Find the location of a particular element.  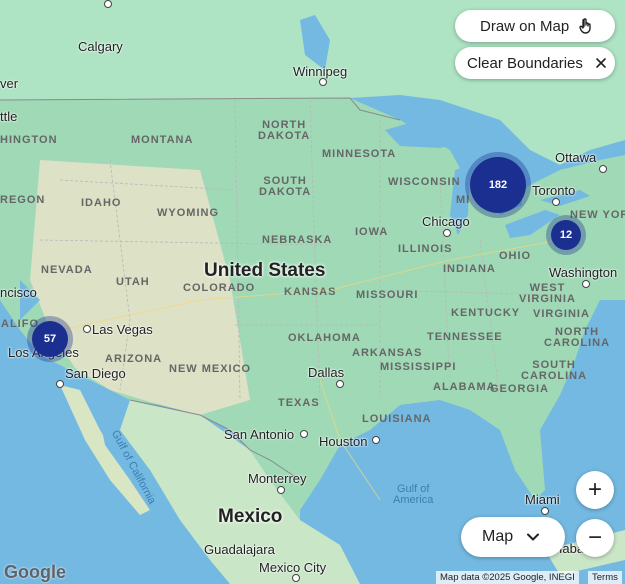

terms-link: Terms is located at coordinates (605, 577).